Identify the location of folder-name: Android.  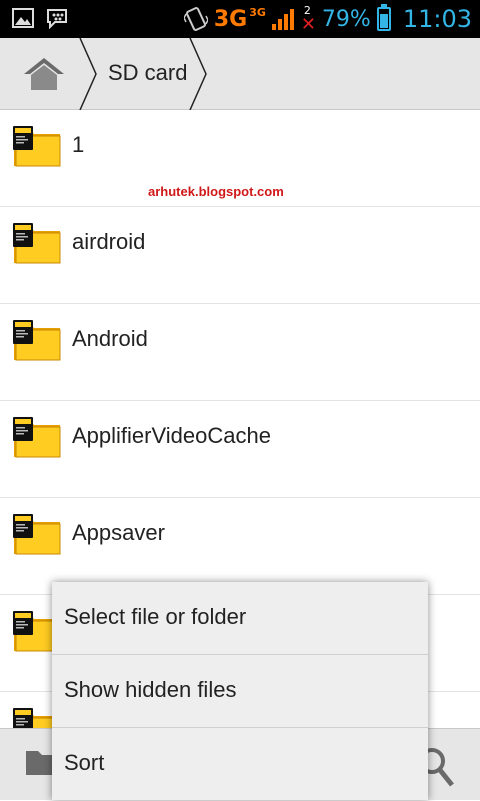
(110, 338).